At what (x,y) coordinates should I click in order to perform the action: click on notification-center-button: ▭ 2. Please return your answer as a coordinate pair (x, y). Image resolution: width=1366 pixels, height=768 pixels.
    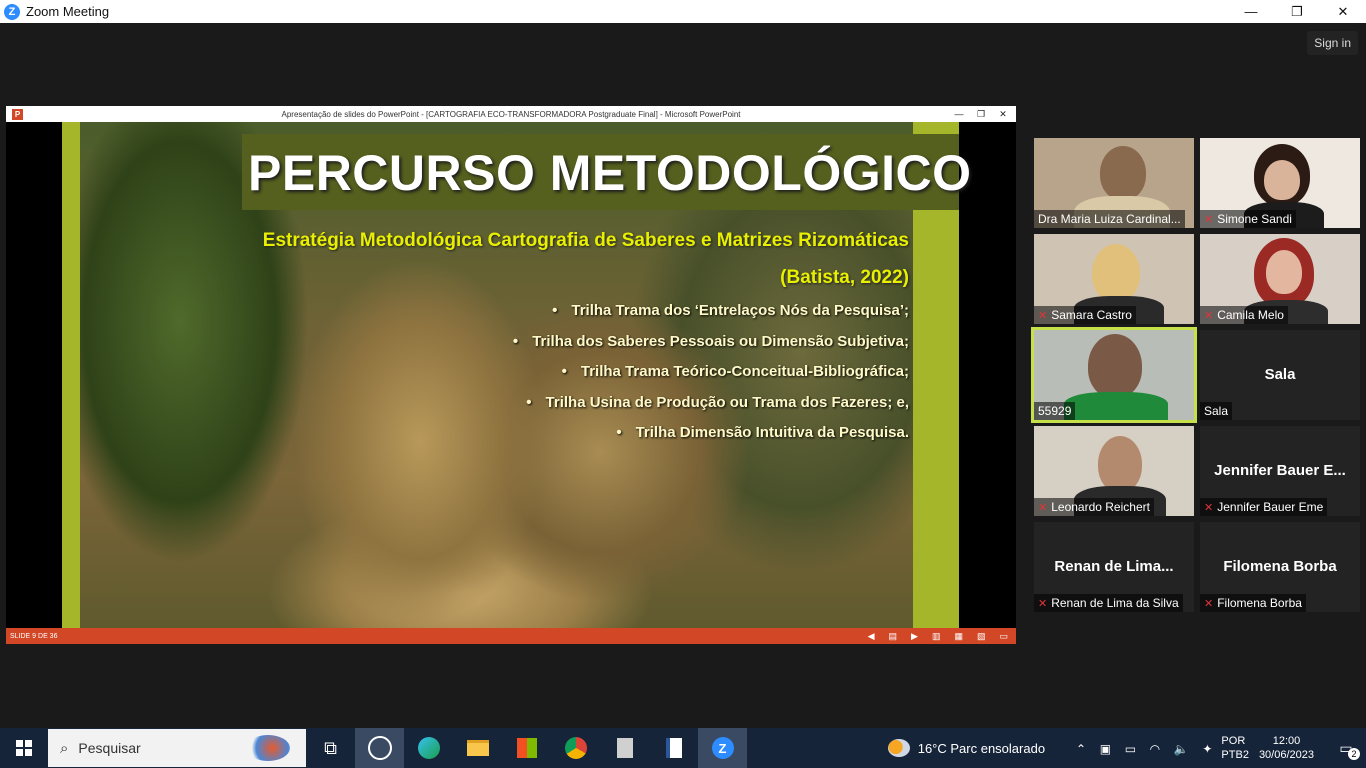
    Looking at the image, I should click on (1346, 748).